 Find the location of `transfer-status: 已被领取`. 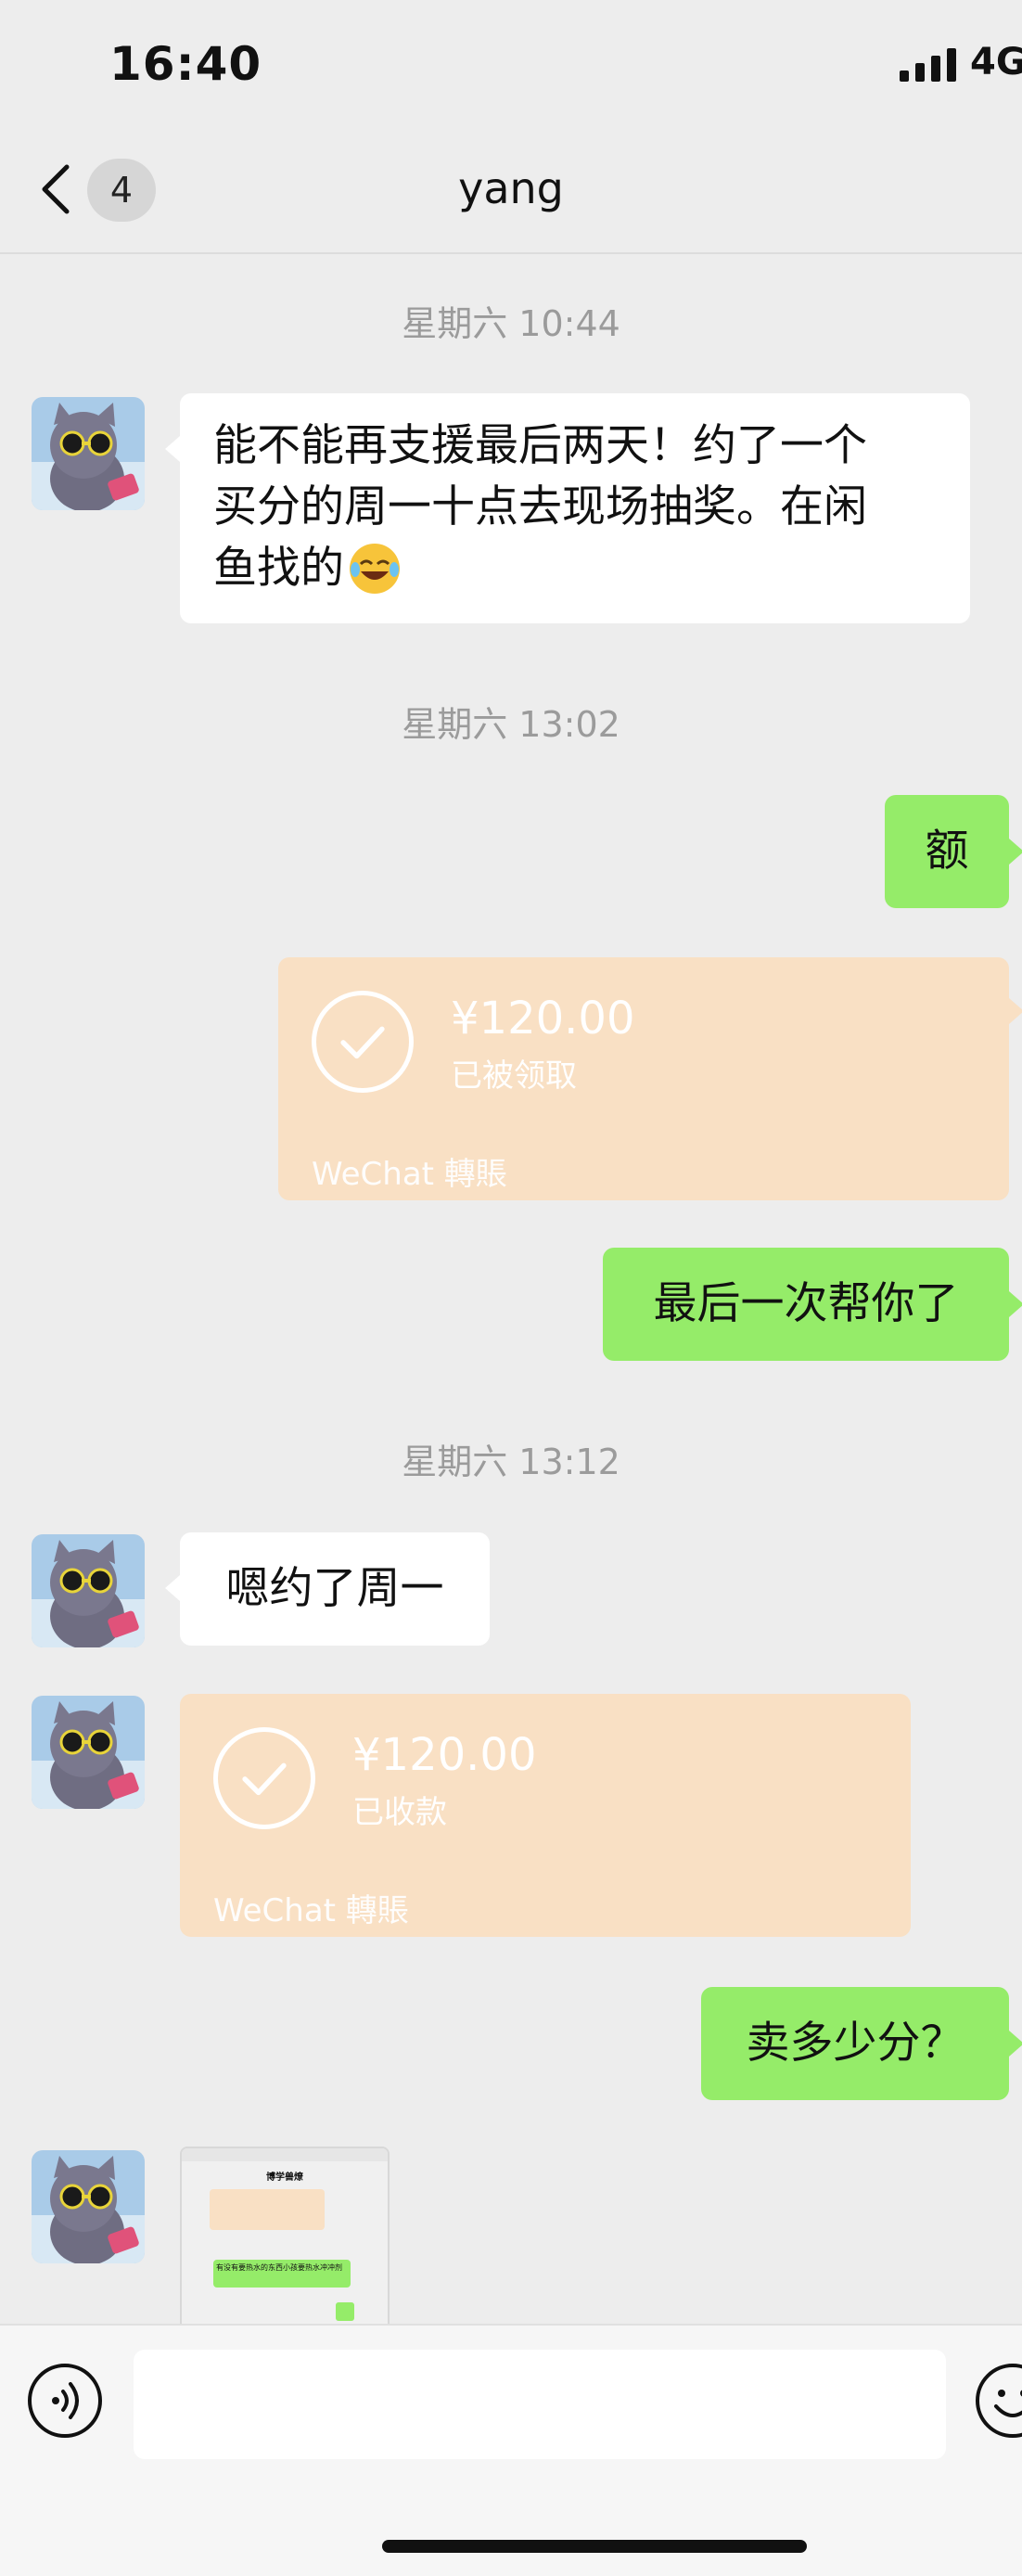

transfer-status: 已被领取 is located at coordinates (514, 1076).